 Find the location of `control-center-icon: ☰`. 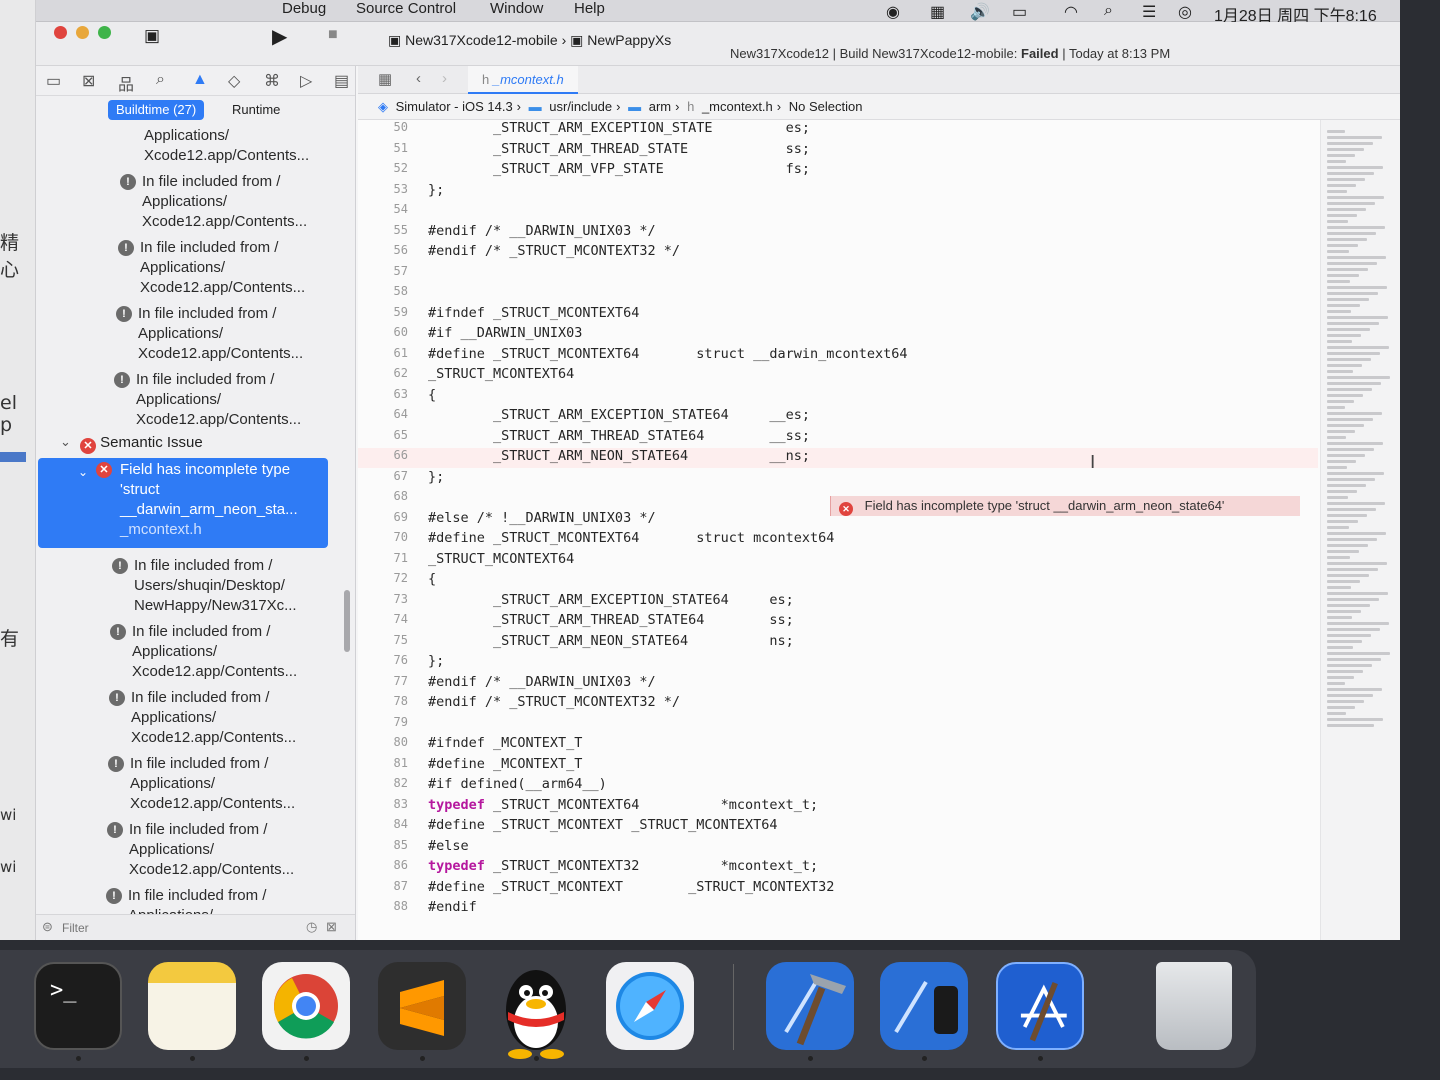

control-center-icon: ☰ is located at coordinates (1149, 12).